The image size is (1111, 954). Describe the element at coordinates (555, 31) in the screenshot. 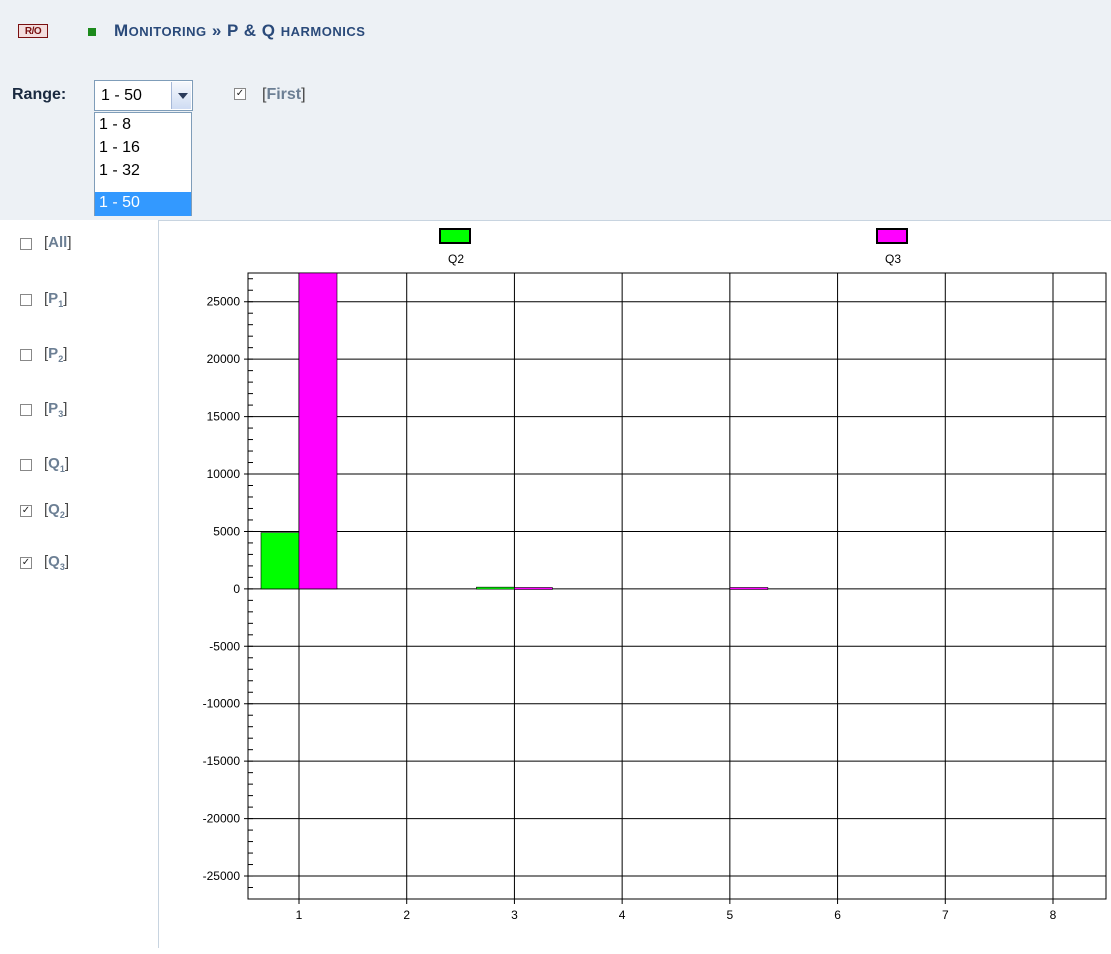

I see `header-bar: R/O MONITORING » P & Q HARMONICS` at that location.